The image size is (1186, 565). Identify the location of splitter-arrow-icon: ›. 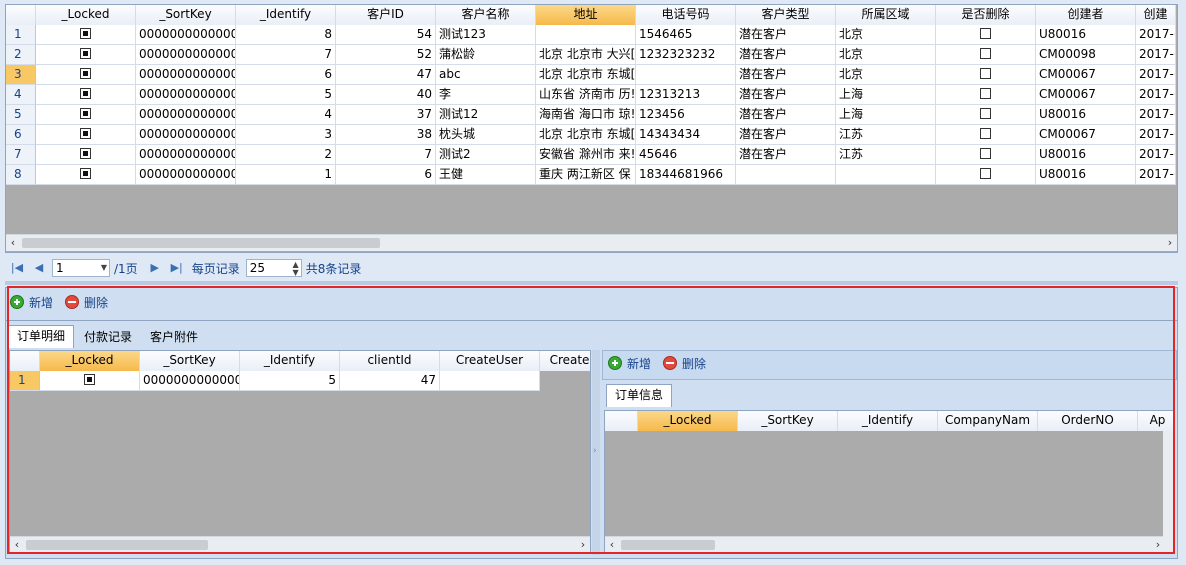
(595, 451).